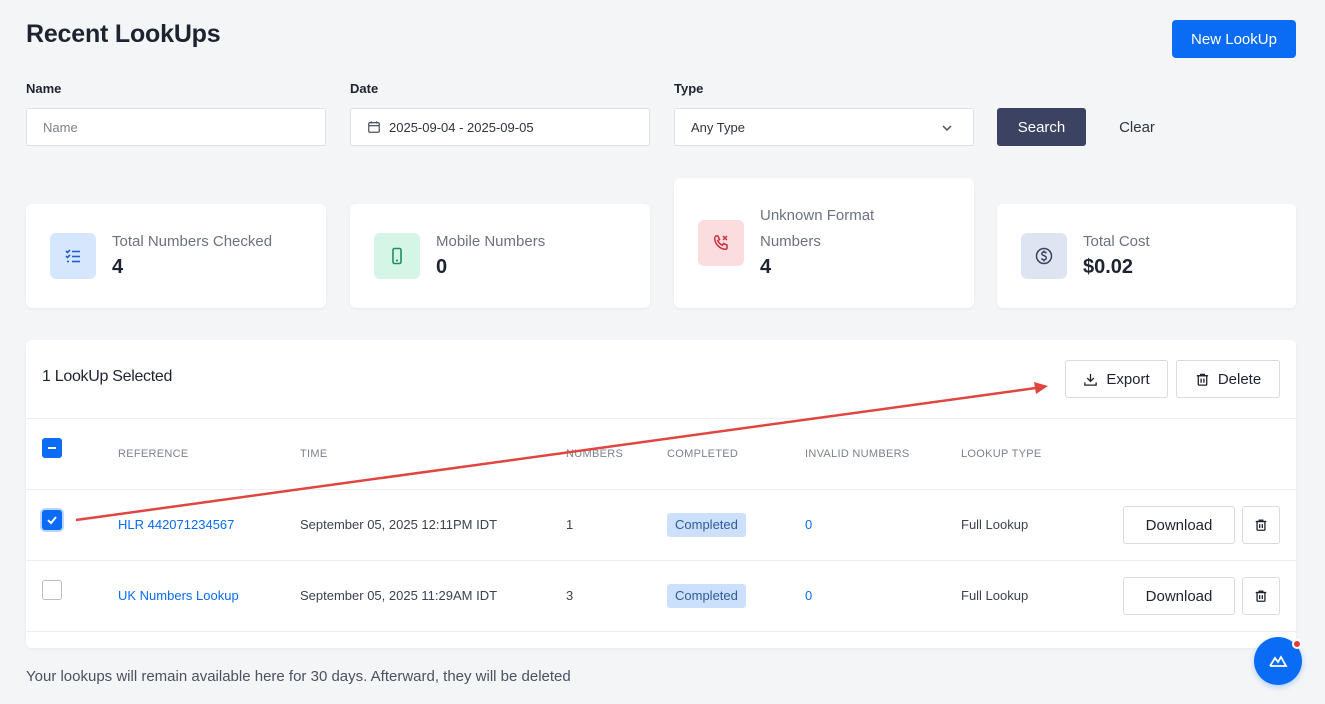 The width and height of the screenshot is (1325, 704). I want to click on stat-label-line1: Unknown Format, so click(817, 215).